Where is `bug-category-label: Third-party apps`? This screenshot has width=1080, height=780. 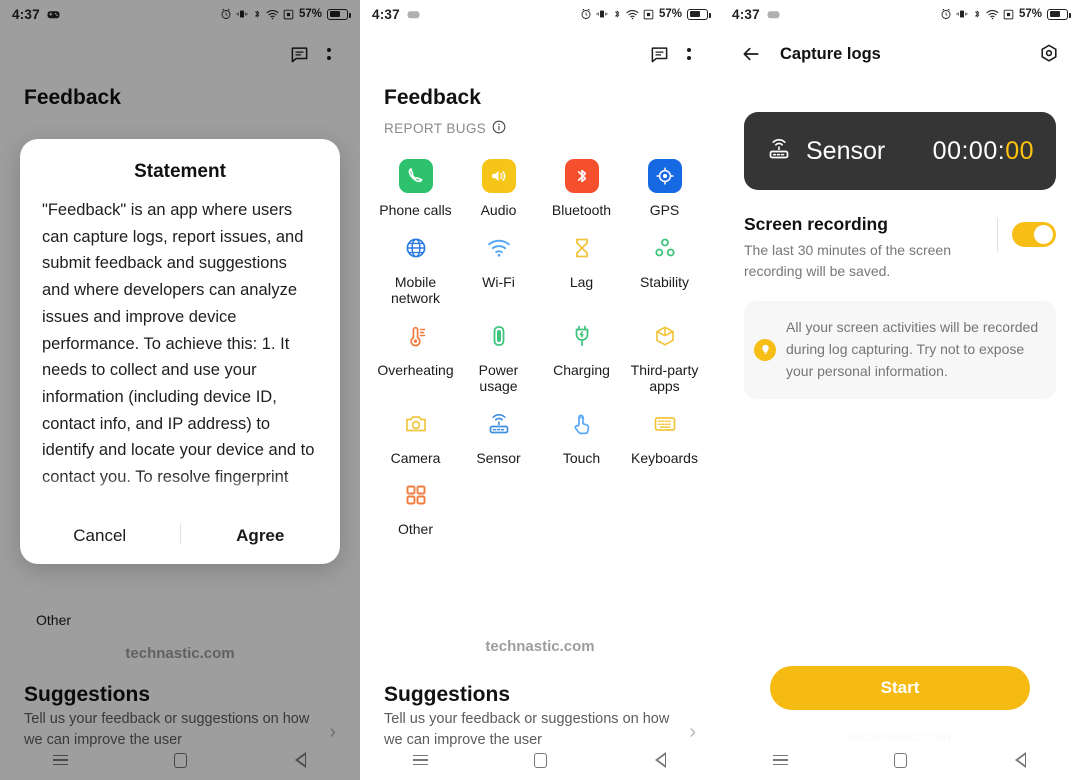 bug-category-label: Third-party apps is located at coordinates (664, 378).